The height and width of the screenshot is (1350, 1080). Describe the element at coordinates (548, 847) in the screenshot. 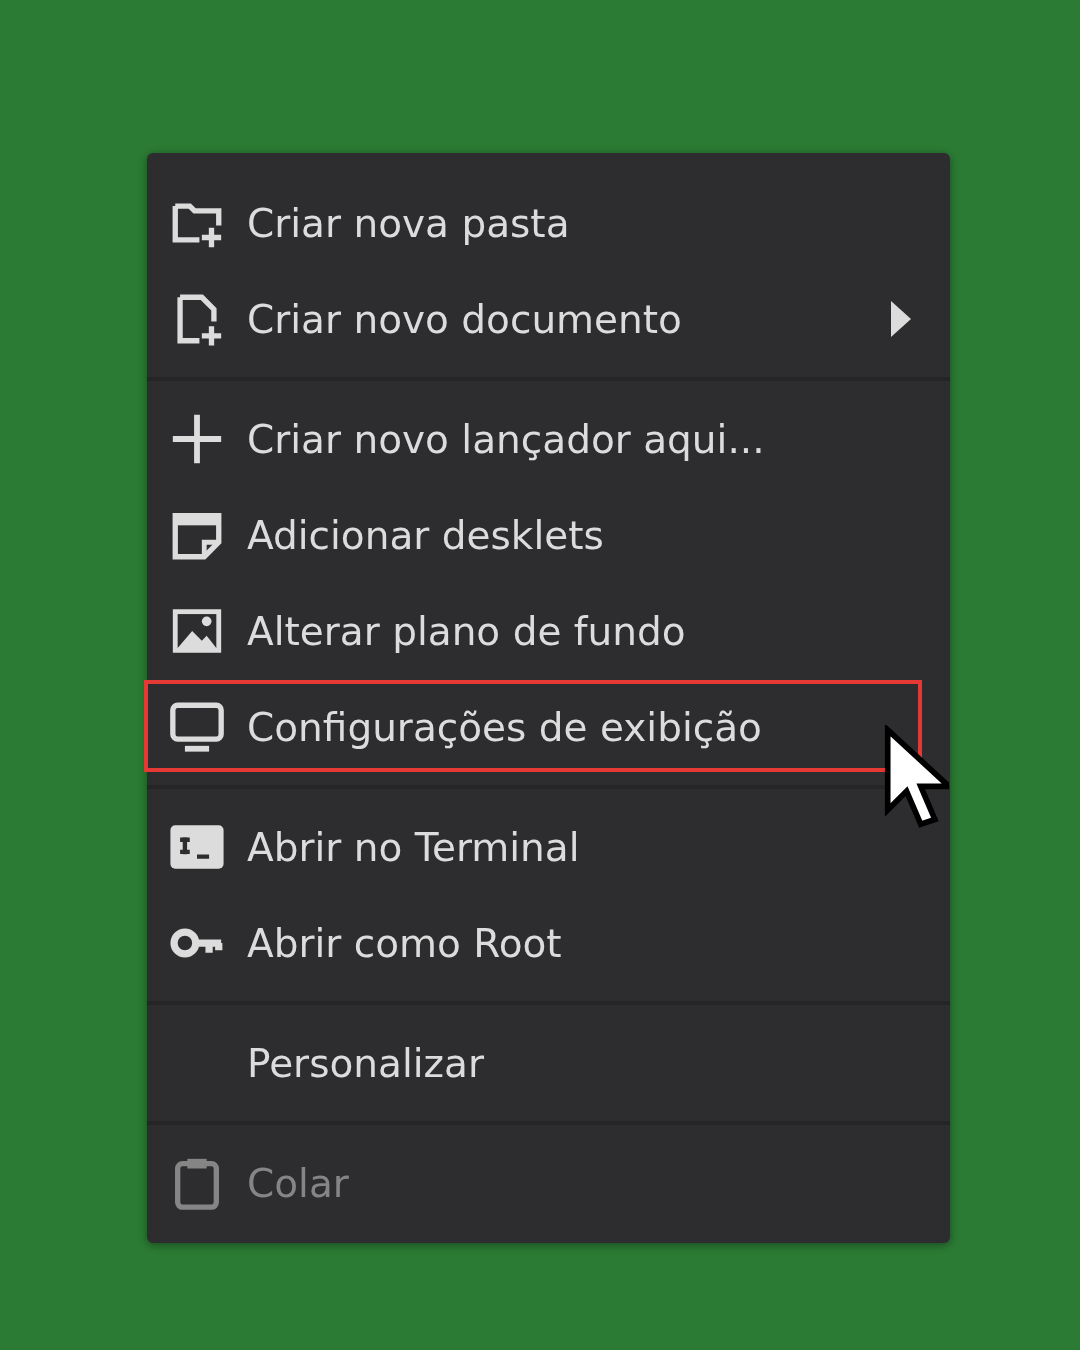

I see `menu-item: Abrir no Terminal` at that location.